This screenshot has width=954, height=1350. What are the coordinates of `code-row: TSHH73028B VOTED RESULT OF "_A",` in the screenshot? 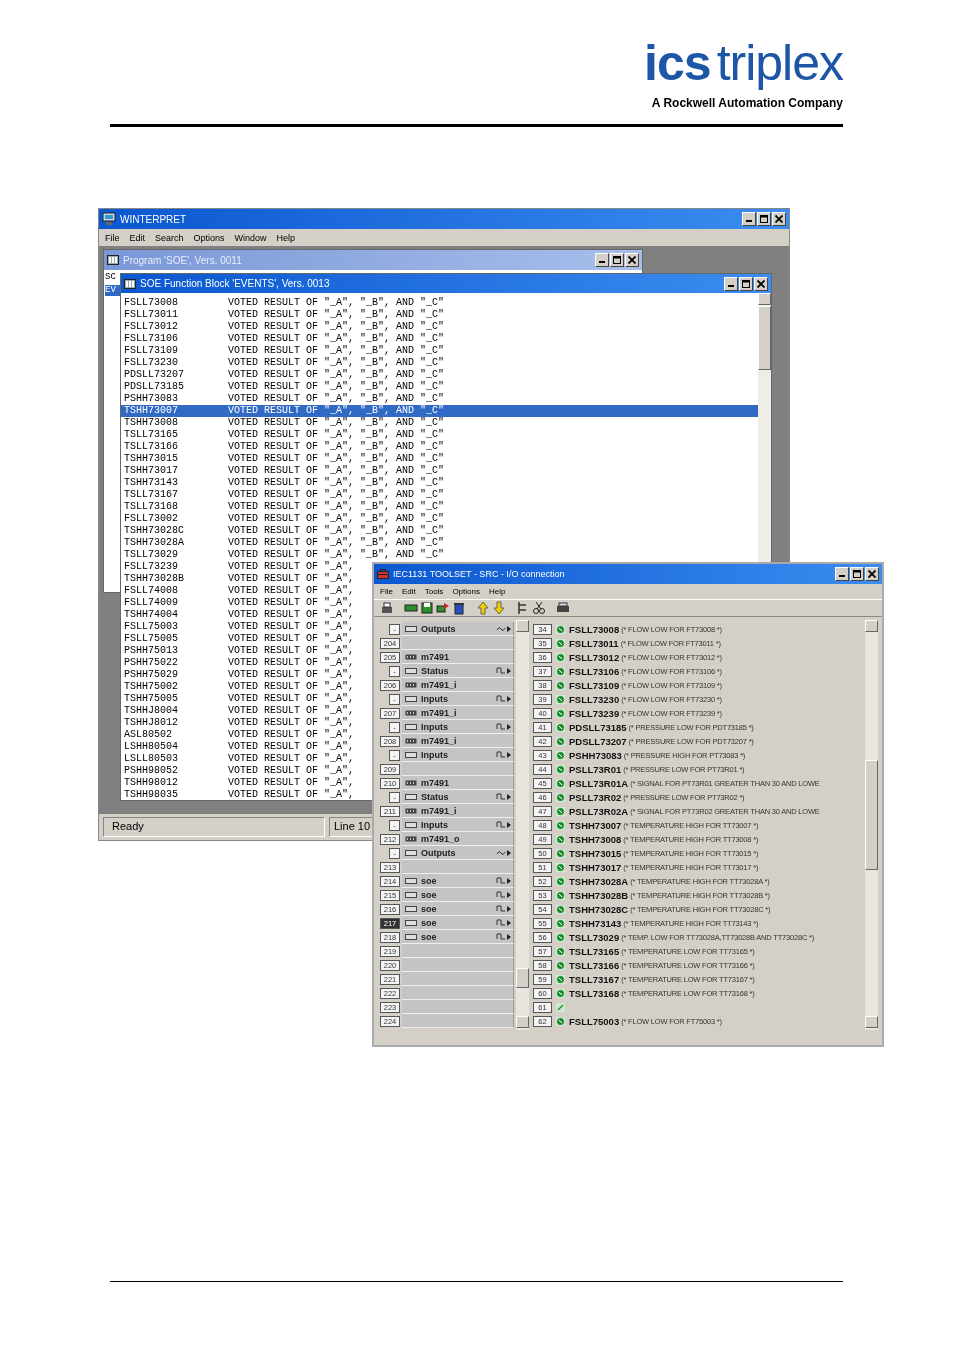 It's located at (238, 579).